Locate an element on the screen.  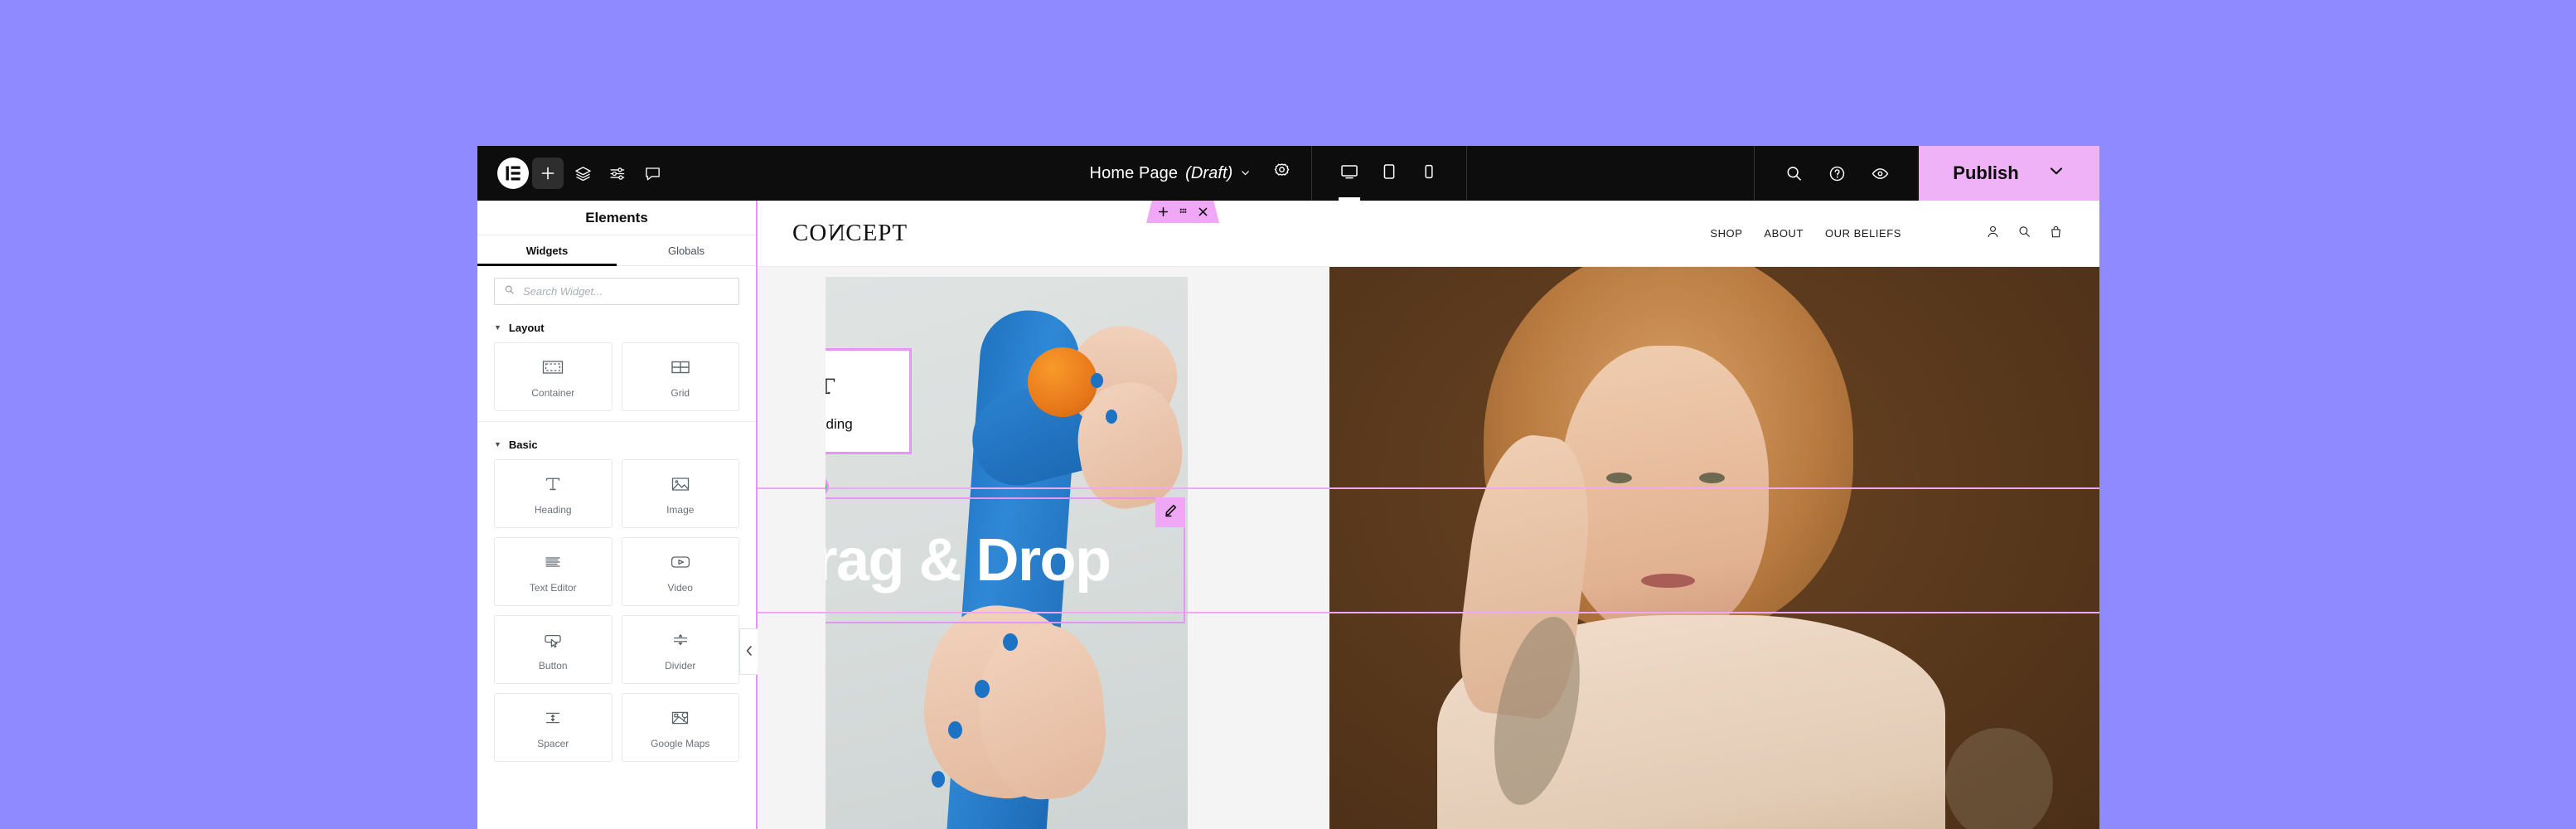
pencil-icon is located at coordinates (1171, 512).